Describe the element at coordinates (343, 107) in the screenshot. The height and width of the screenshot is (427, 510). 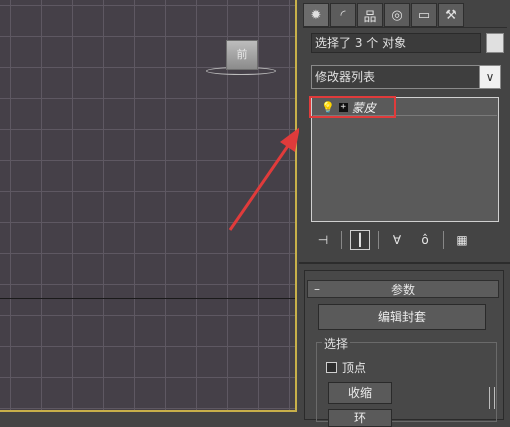
I see `expand-icon: +` at that location.